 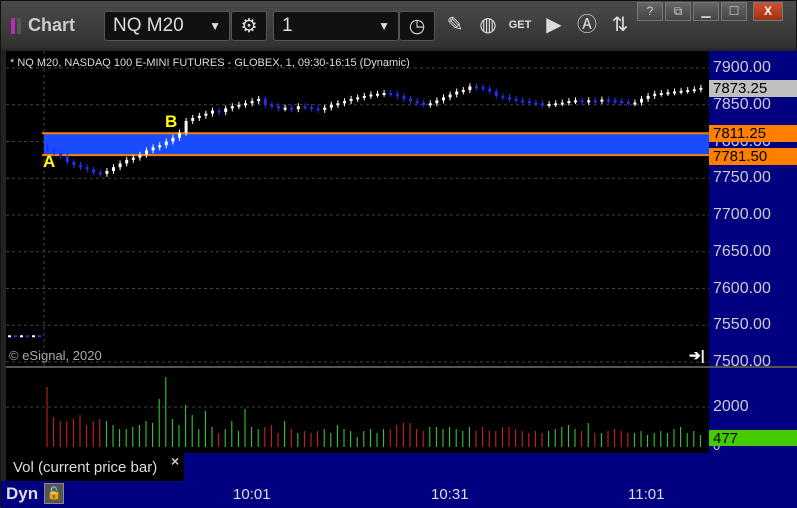 I want to click on label-a: A, so click(x=49, y=161).